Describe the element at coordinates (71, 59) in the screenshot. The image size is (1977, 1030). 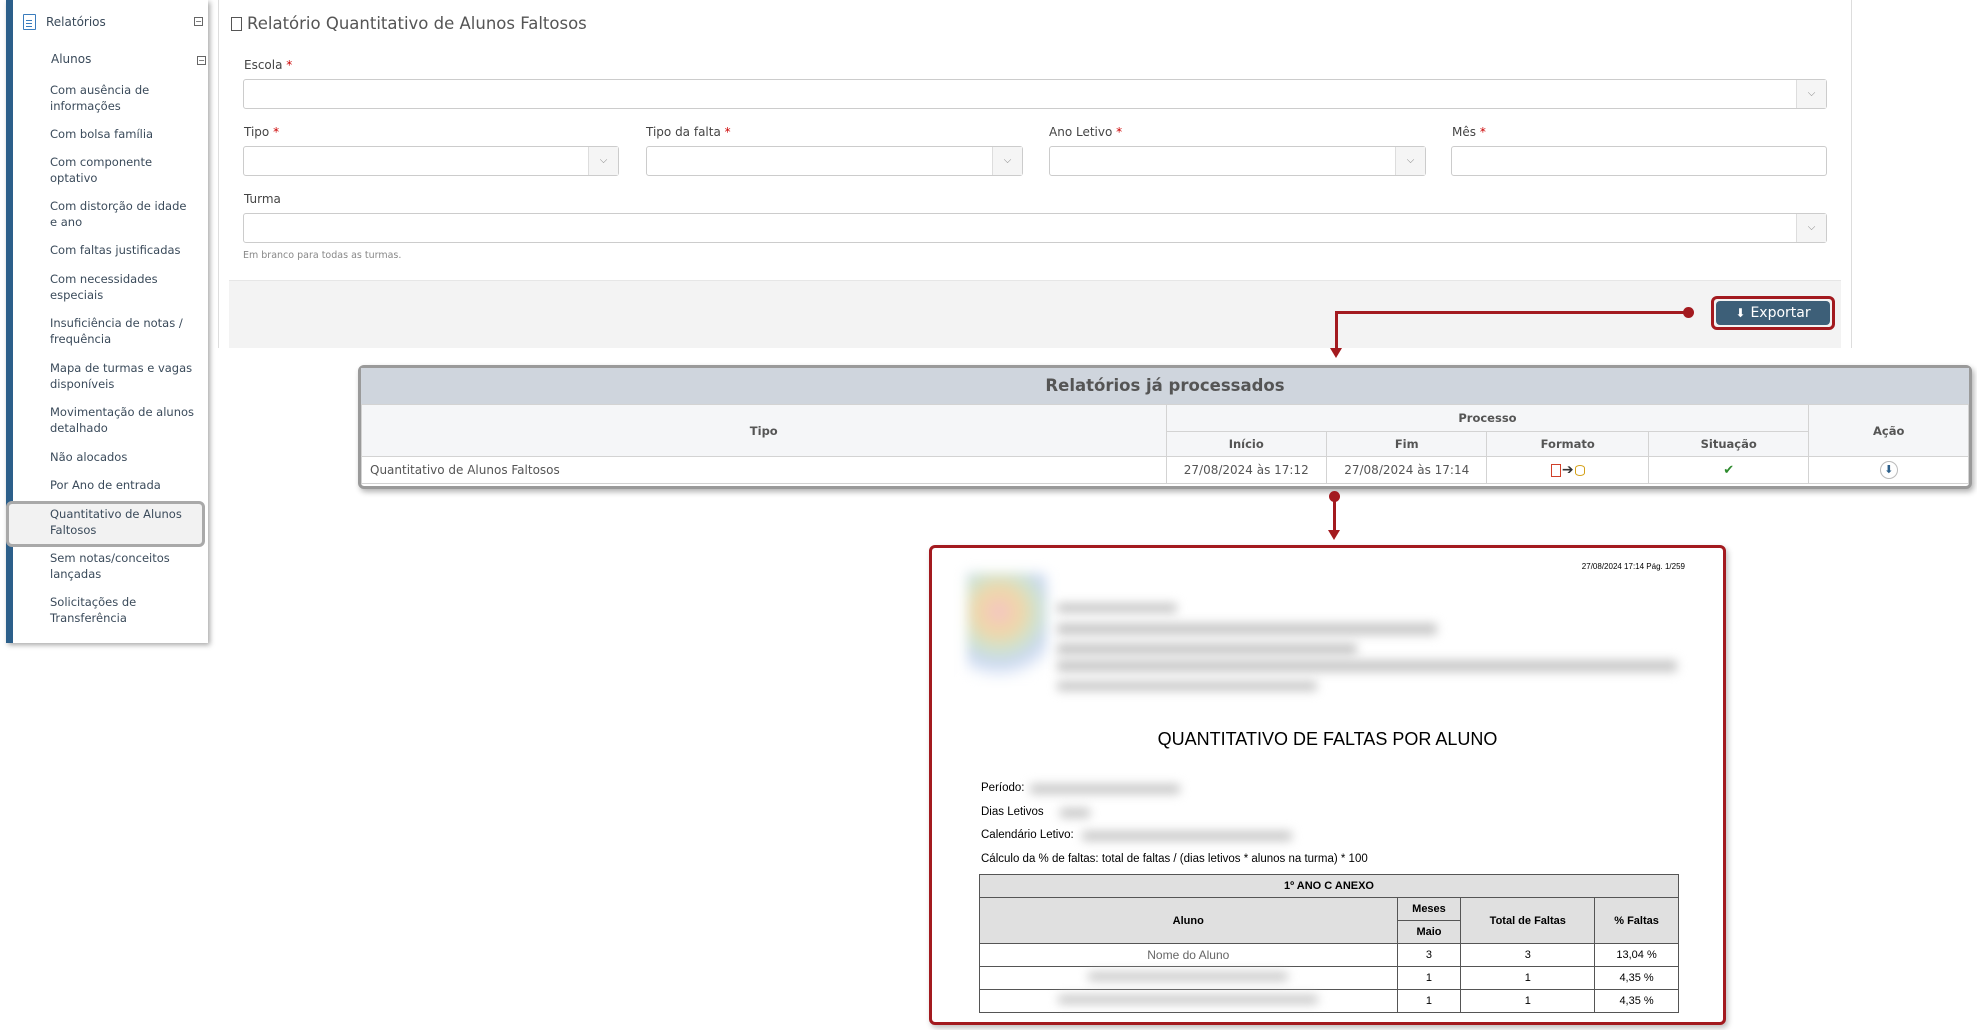
I see `sidebar-group-alunos: Alunos` at that location.